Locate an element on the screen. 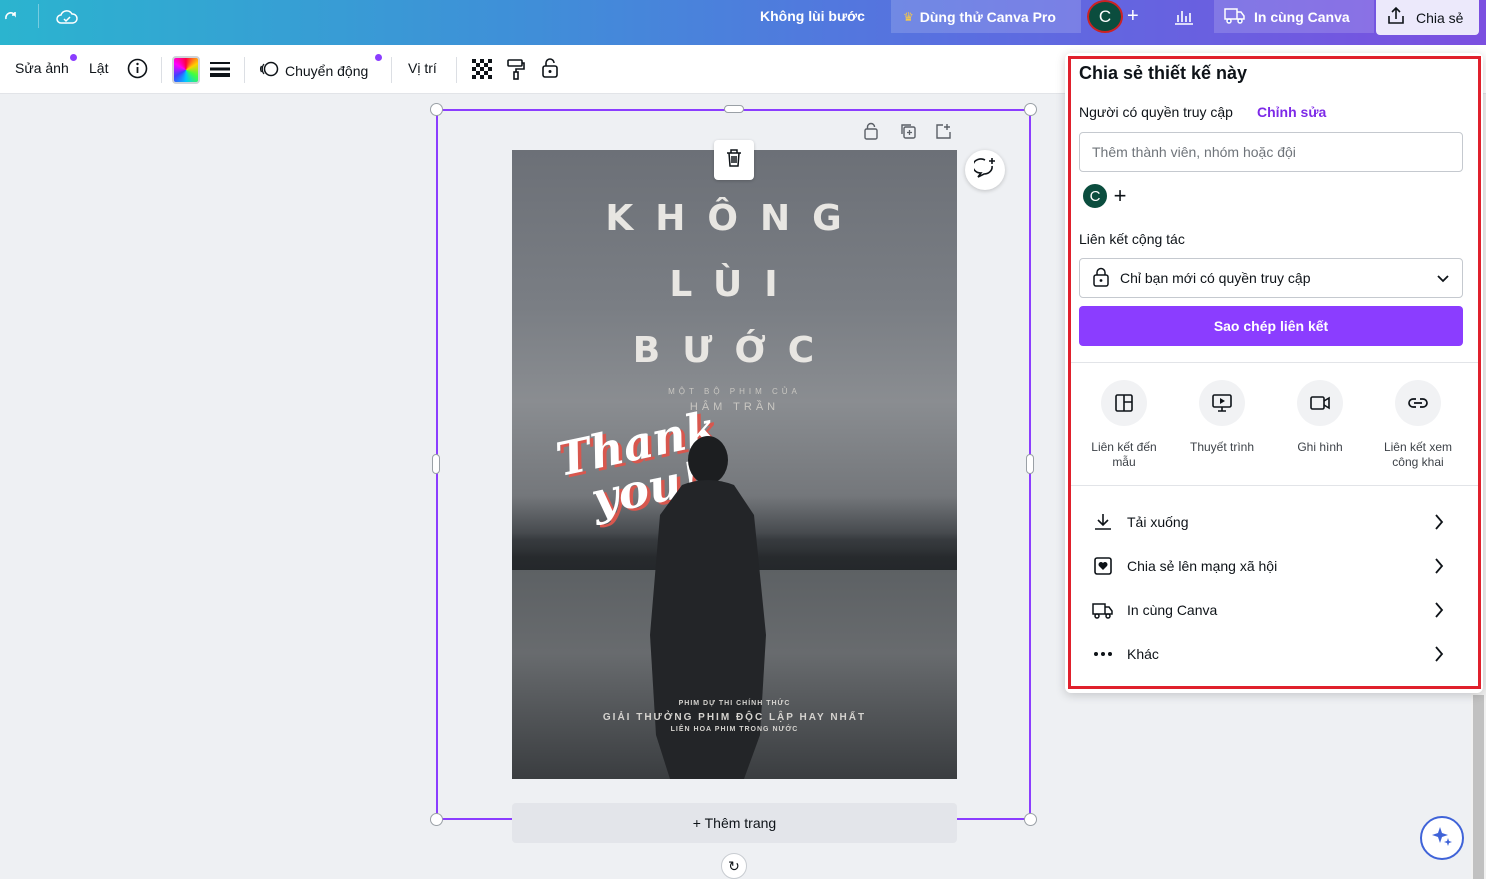 The width and height of the screenshot is (1486, 879). template-icon is located at coordinates (1124, 403).